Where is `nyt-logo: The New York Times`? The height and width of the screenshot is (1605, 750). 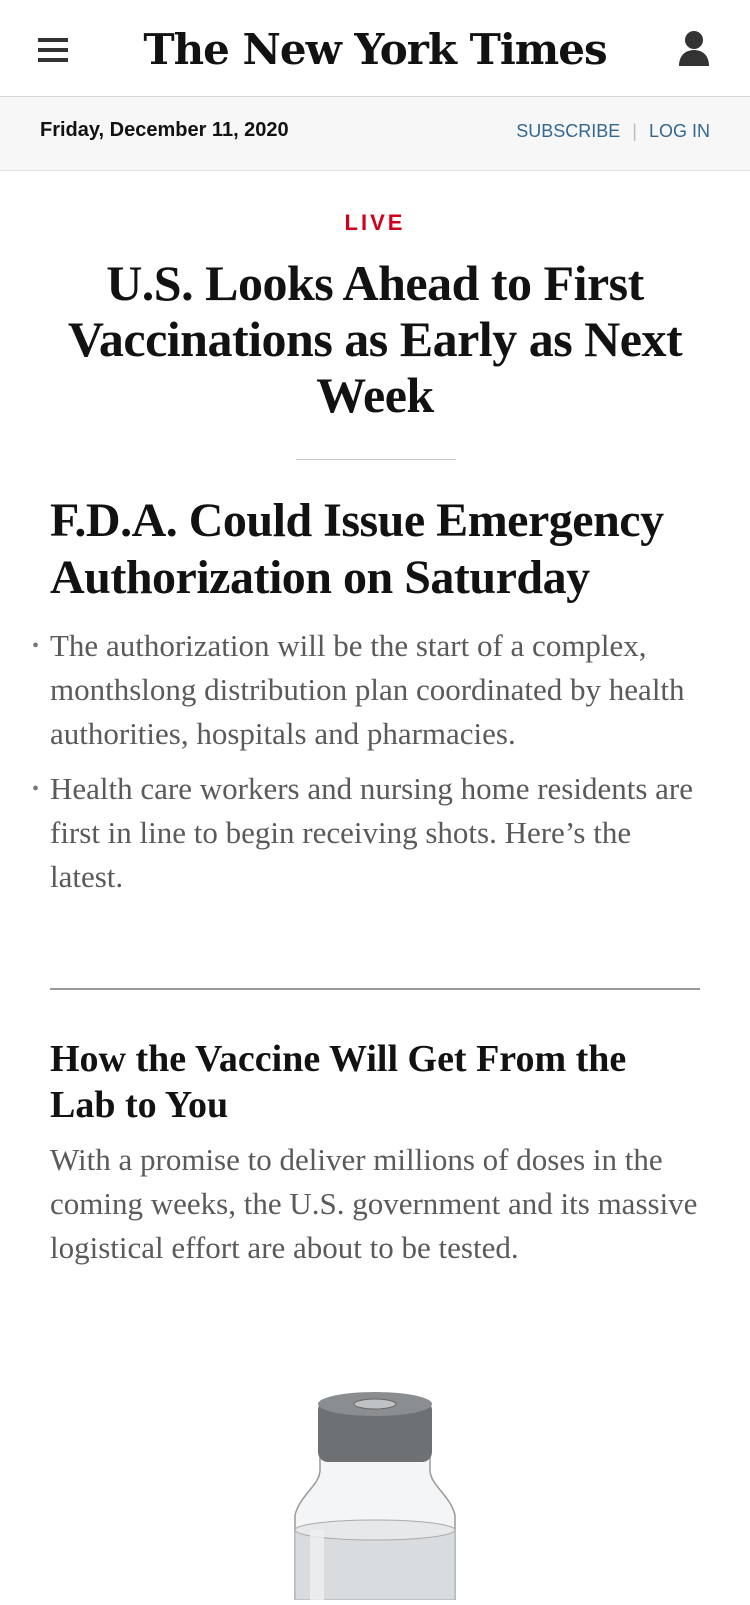
nyt-logo: The New York Times is located at coordinates (375, 50).